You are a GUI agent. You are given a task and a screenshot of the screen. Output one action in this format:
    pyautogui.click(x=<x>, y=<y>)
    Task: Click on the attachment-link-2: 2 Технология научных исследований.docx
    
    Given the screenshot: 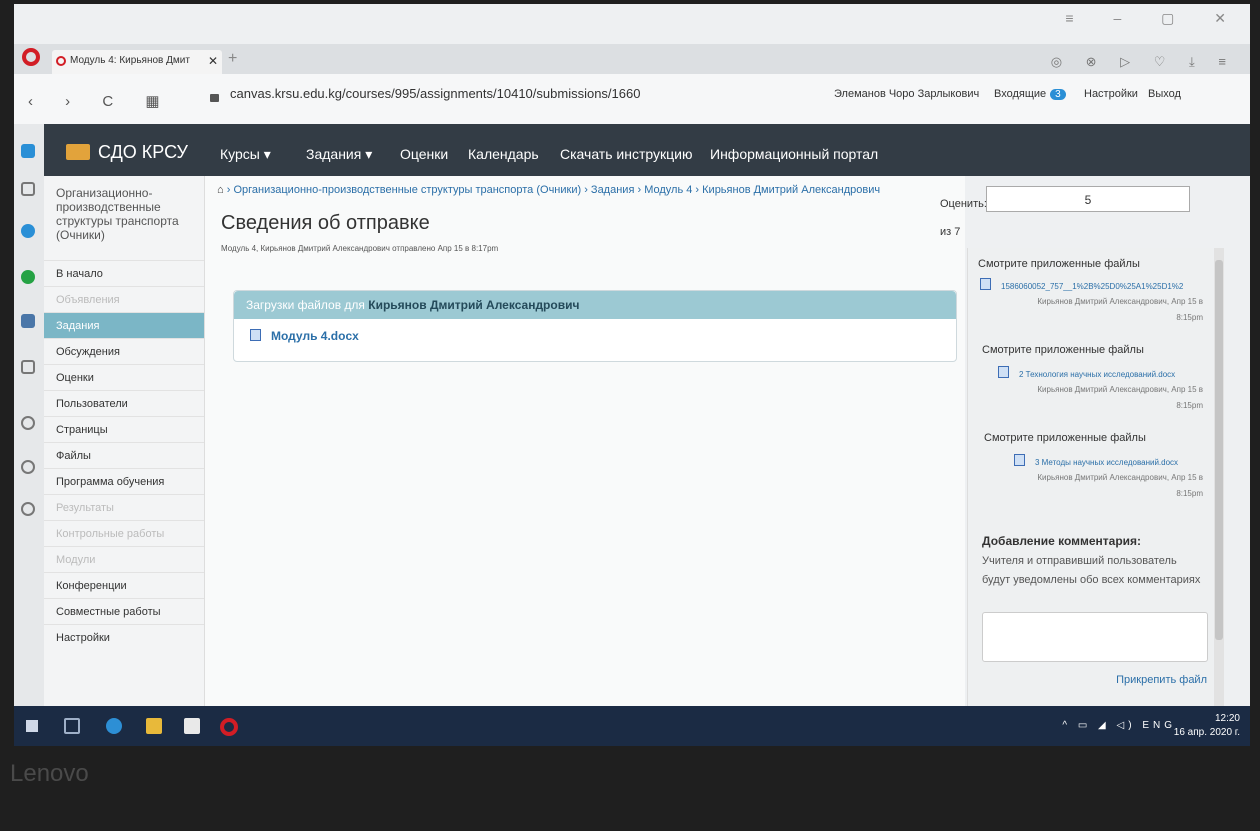 What is the action you would take?
    pyautogui.click(x=1103, y=372)
    